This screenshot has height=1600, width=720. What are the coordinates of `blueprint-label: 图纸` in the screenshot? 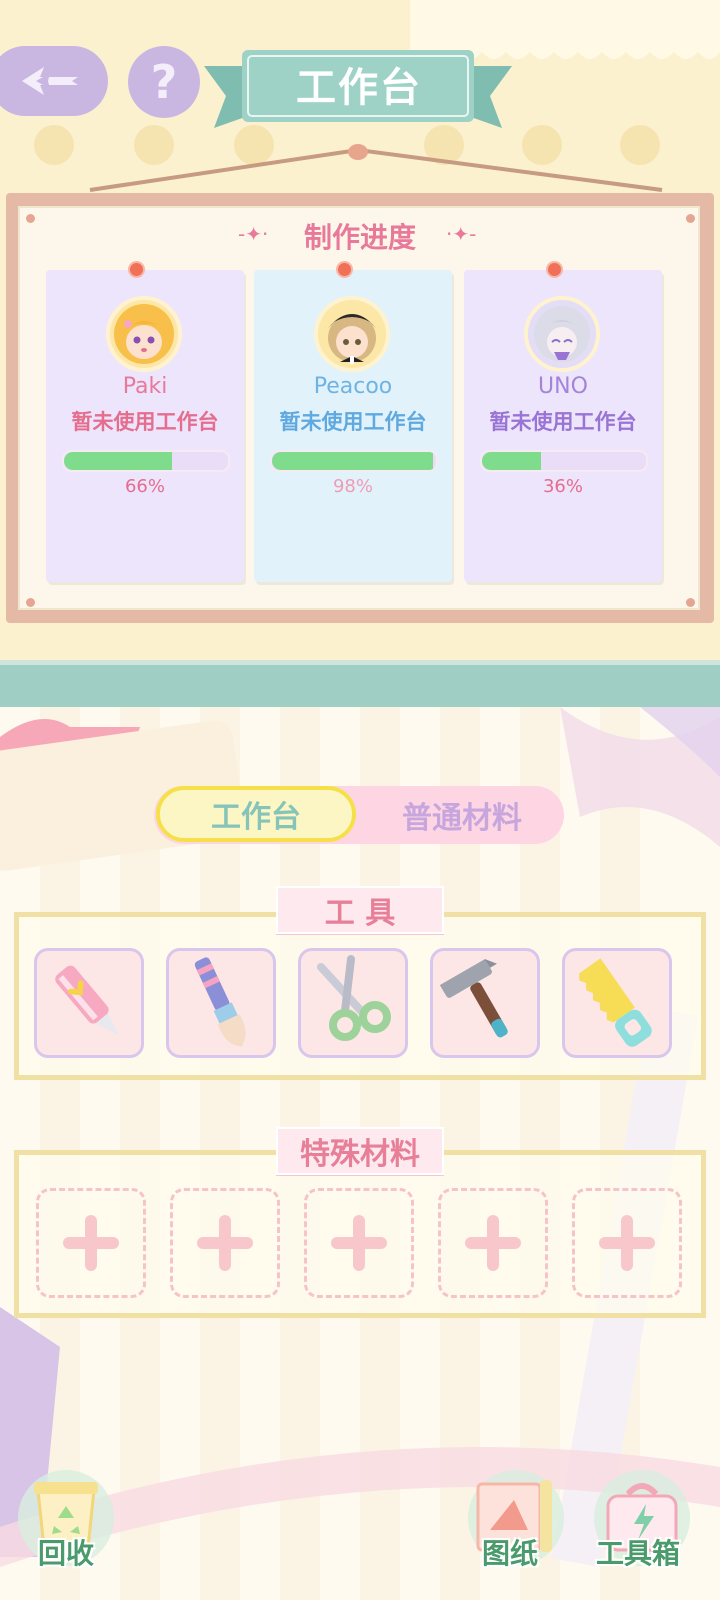 It's located at (510, 1553).